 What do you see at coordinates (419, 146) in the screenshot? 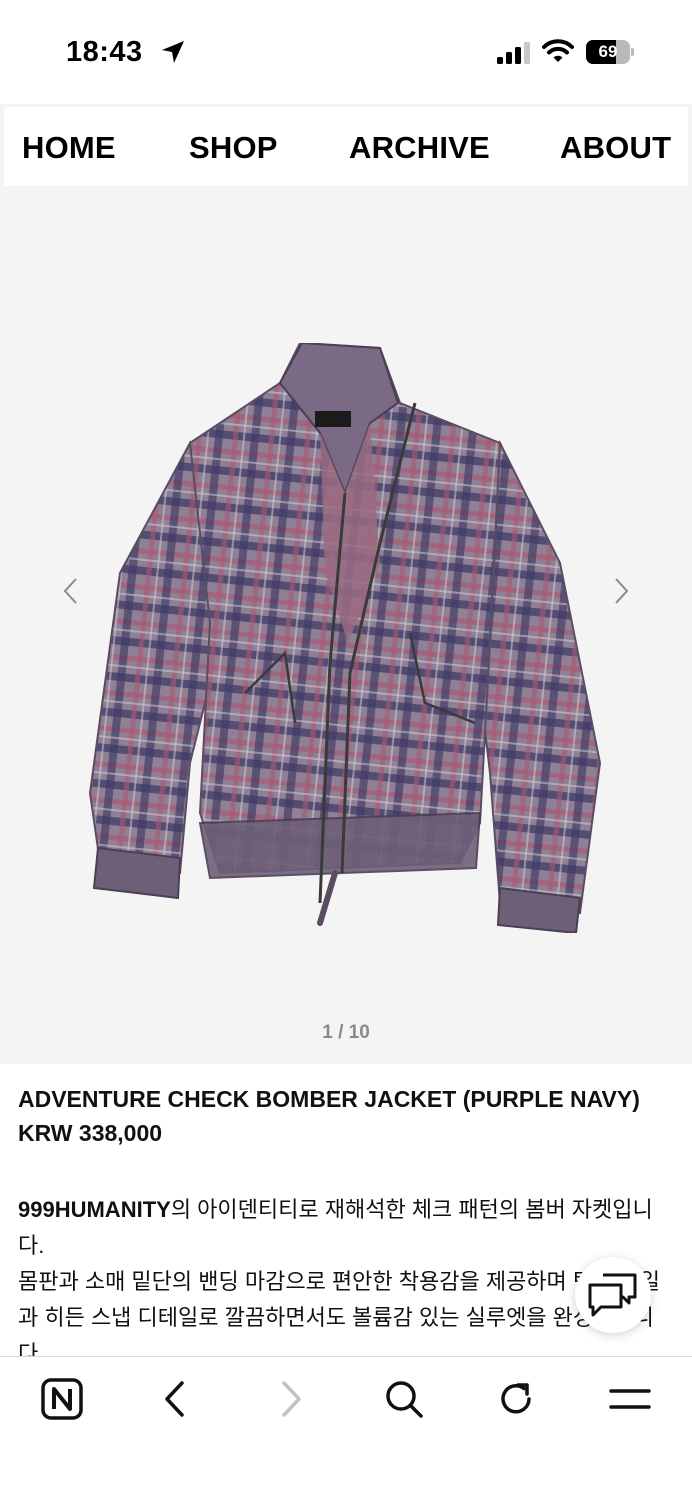
I see `nav-item-archive: ARCHIVE` at bounding box center [419, 146].